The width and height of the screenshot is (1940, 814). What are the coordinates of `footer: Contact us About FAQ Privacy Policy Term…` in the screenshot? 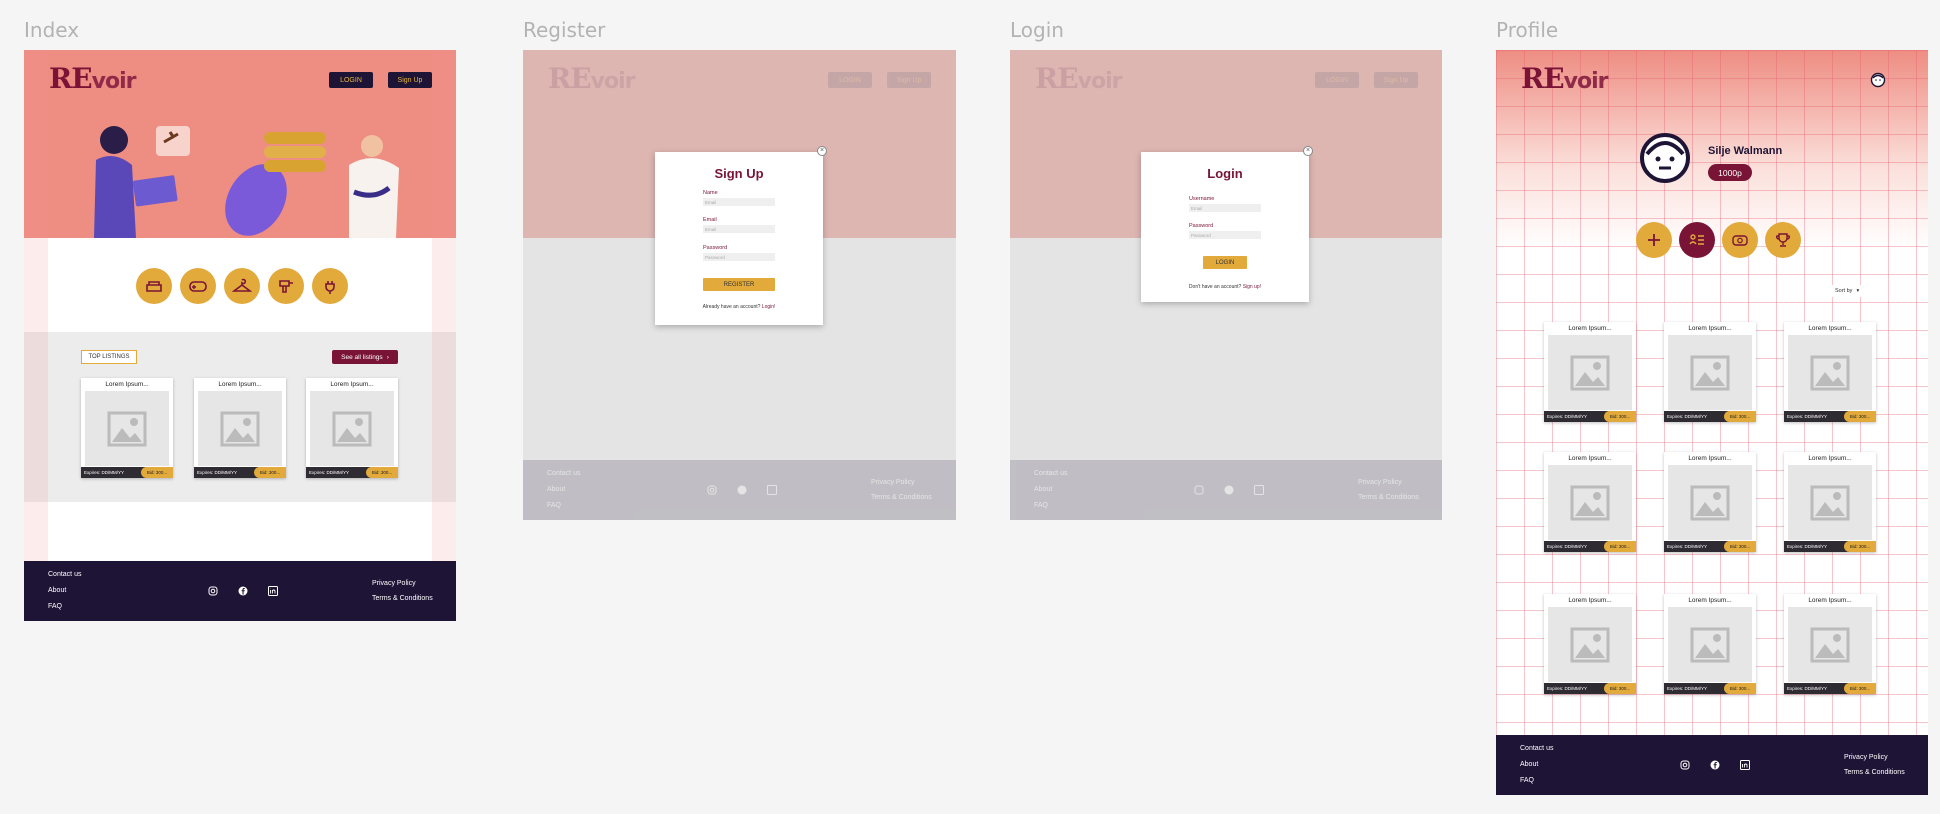 It's located at (1712, 765).